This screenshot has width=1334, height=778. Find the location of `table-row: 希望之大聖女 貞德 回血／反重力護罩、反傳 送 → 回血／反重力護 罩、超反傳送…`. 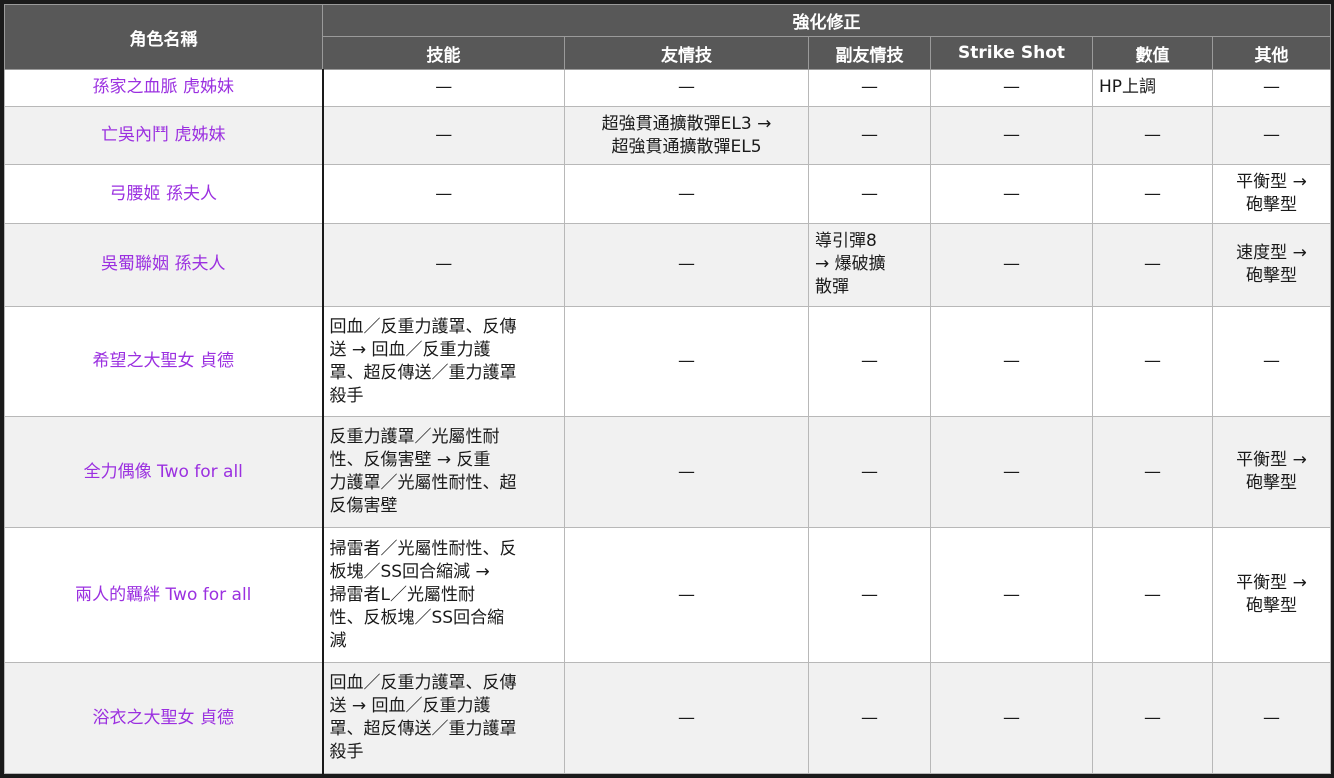

table-row: 希望之大聖女 貞德 回血／反重力護罩、反傳 送 → 回血／反重力護 罩、超反傳送… is located at coordinates (667, 361).